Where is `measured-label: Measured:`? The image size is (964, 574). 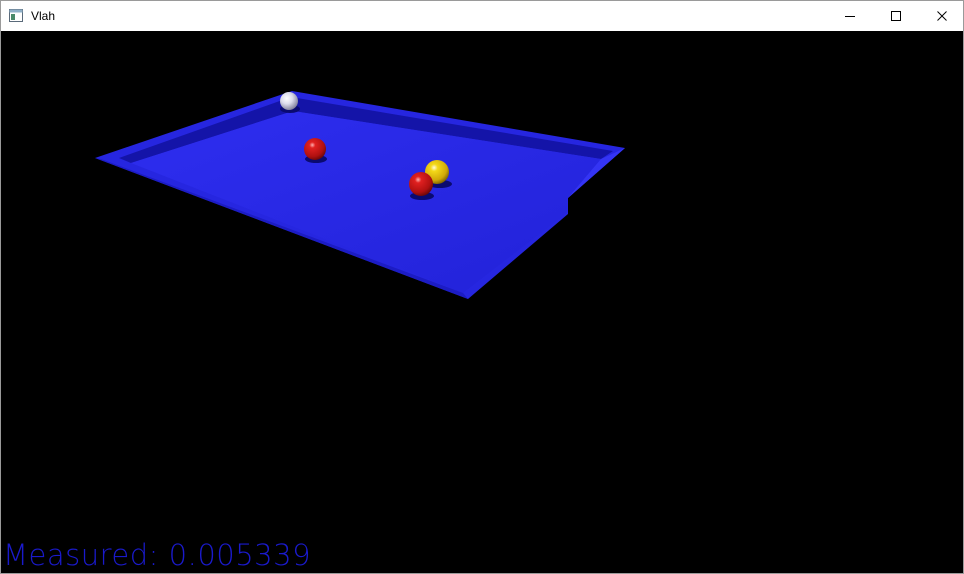
measured-label: Measured: is located at coordinates (81, 555).